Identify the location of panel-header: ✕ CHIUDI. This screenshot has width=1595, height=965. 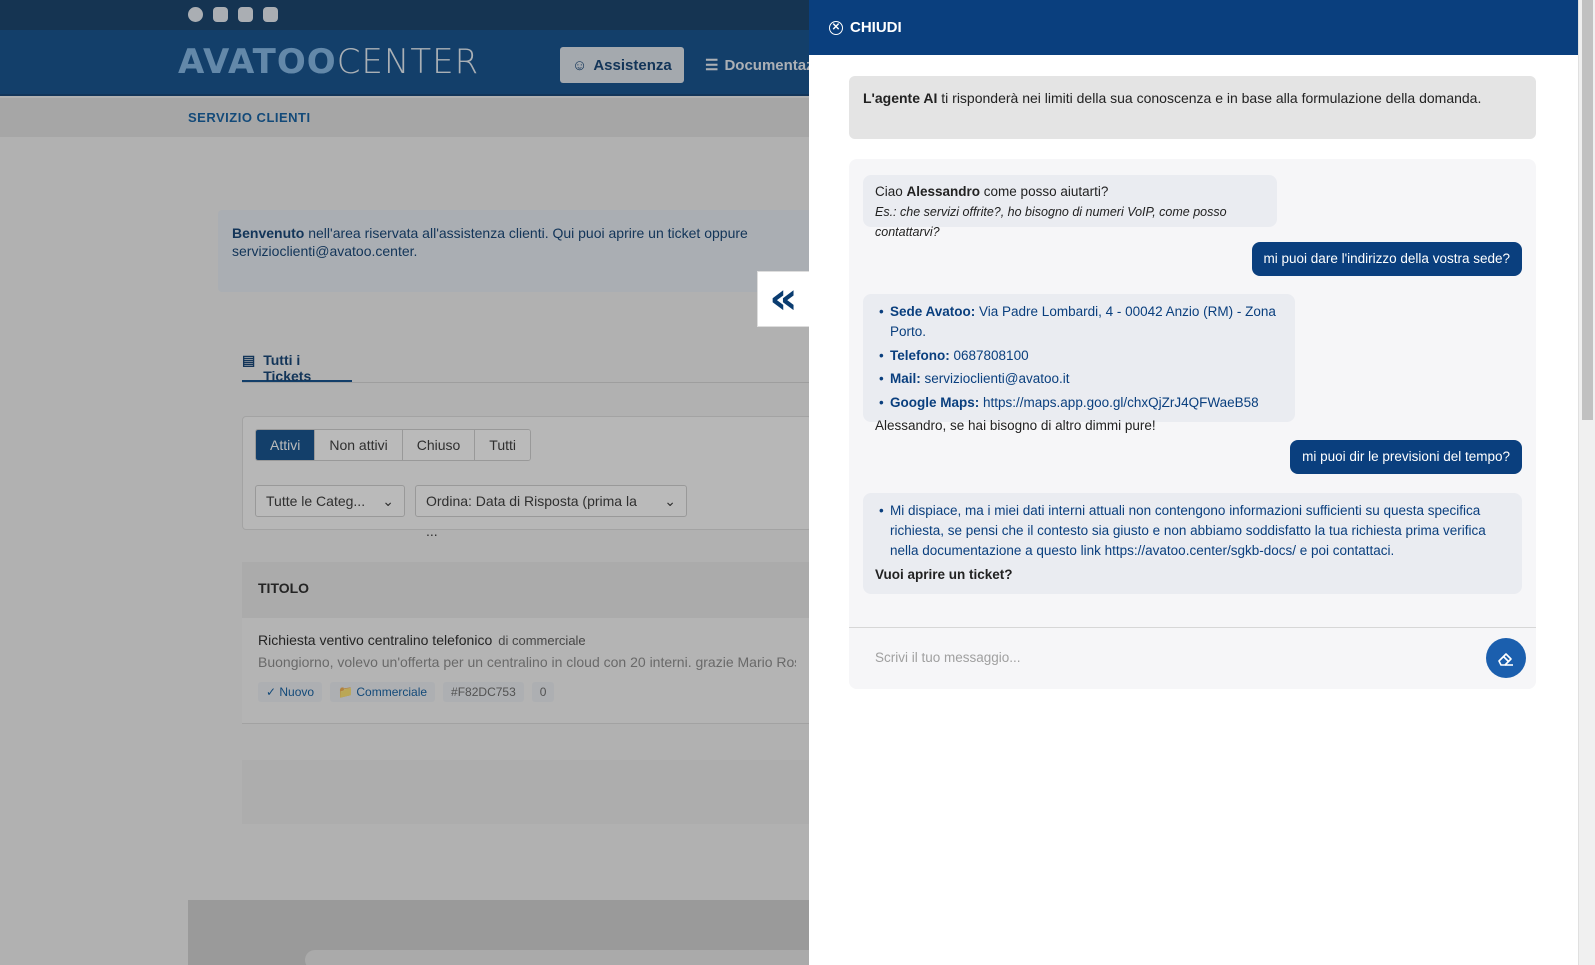
(1193, 27).